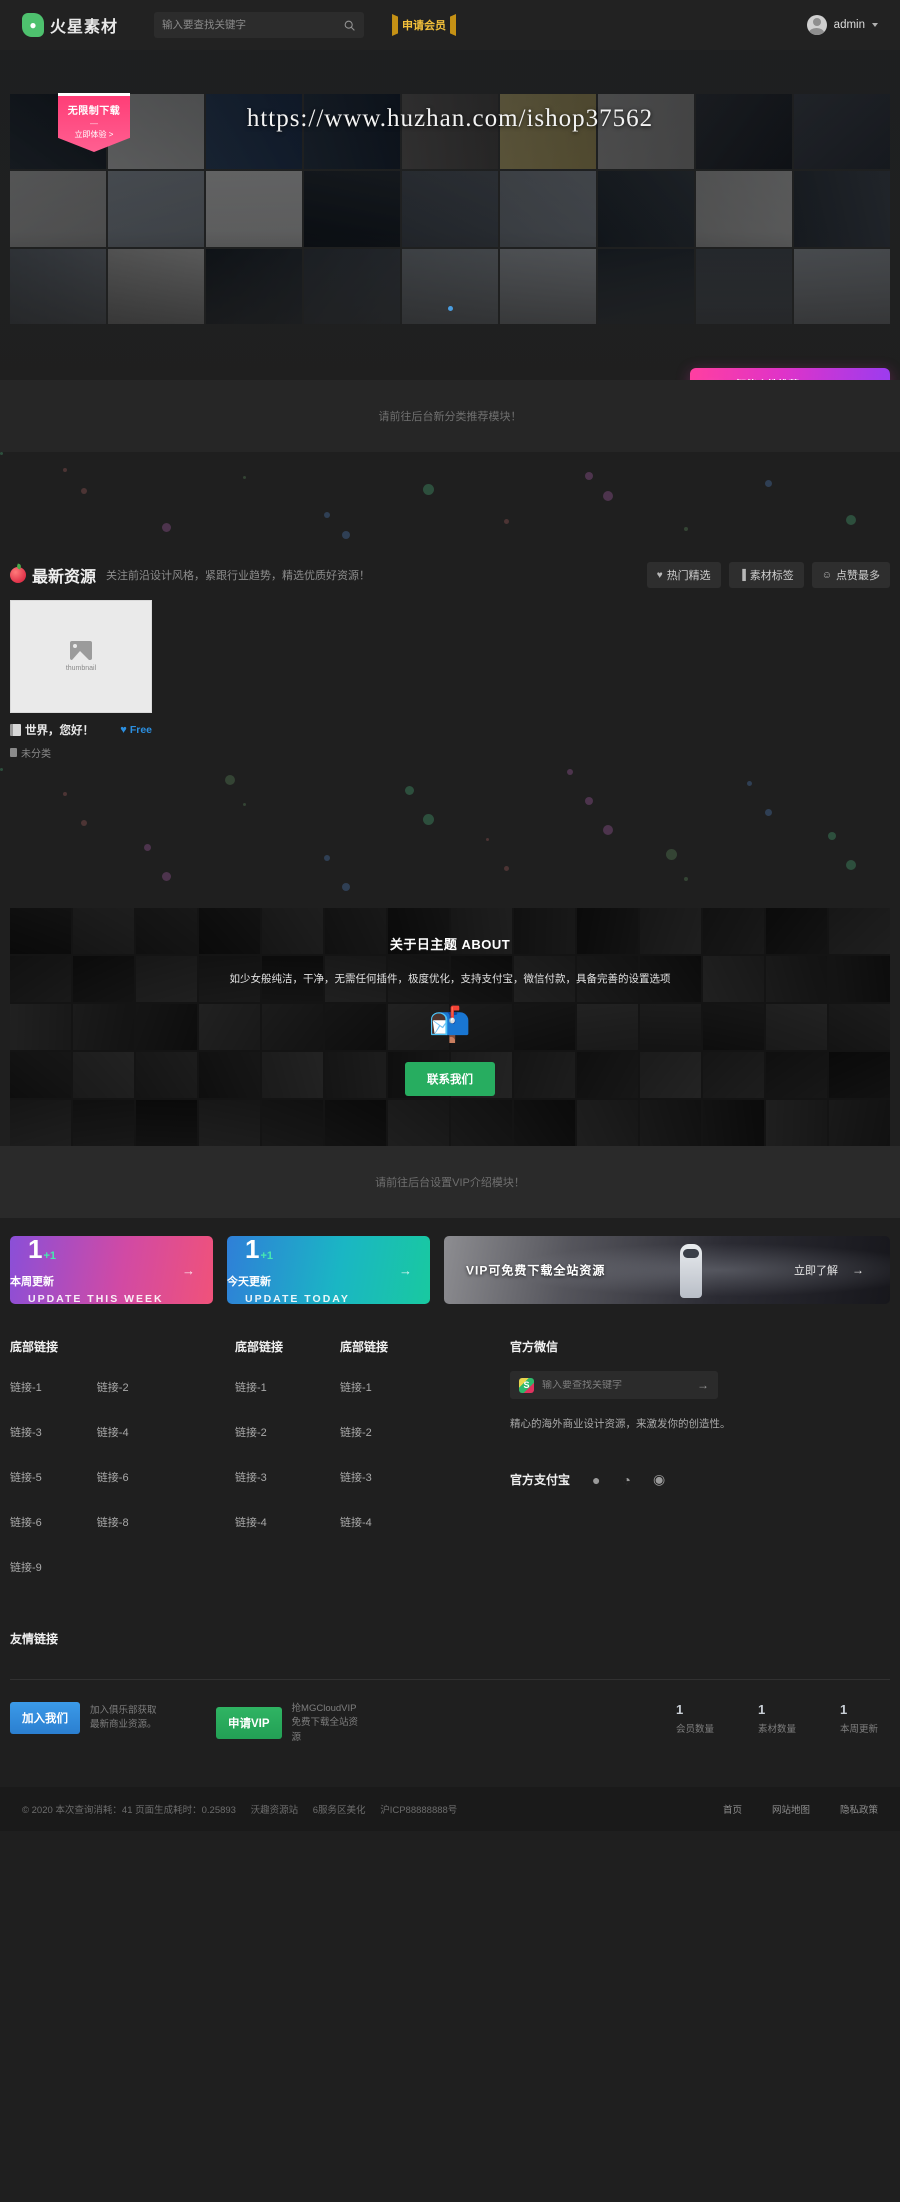  I want to click on link-sitemap: 网站地图, so click(791, 1809).